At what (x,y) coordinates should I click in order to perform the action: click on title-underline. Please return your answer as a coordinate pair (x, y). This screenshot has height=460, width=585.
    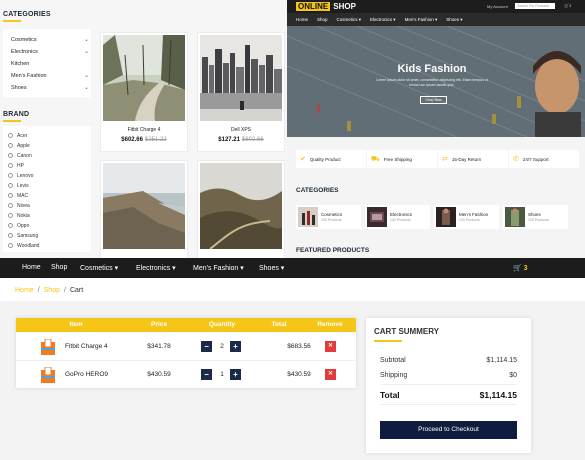
    Looking at the image, I should click on (388, 341).